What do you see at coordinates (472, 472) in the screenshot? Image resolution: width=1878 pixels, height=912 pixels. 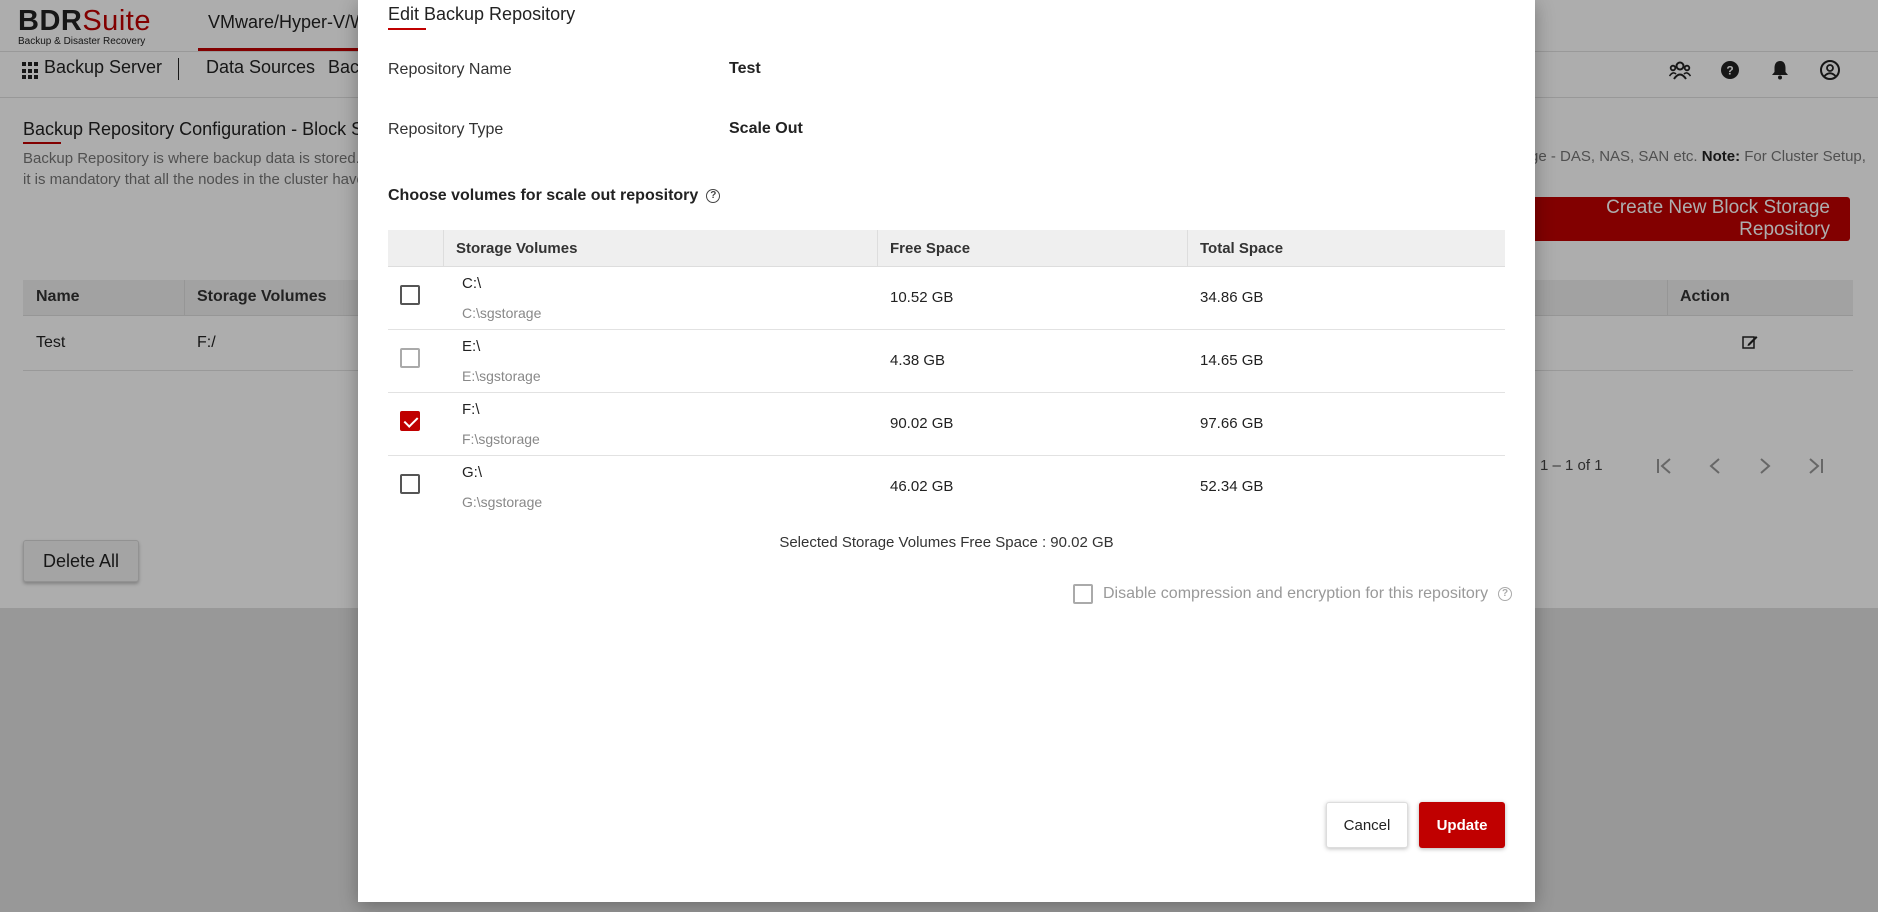 I see `volume-drive: G:\` at bounding box center [472, 472].